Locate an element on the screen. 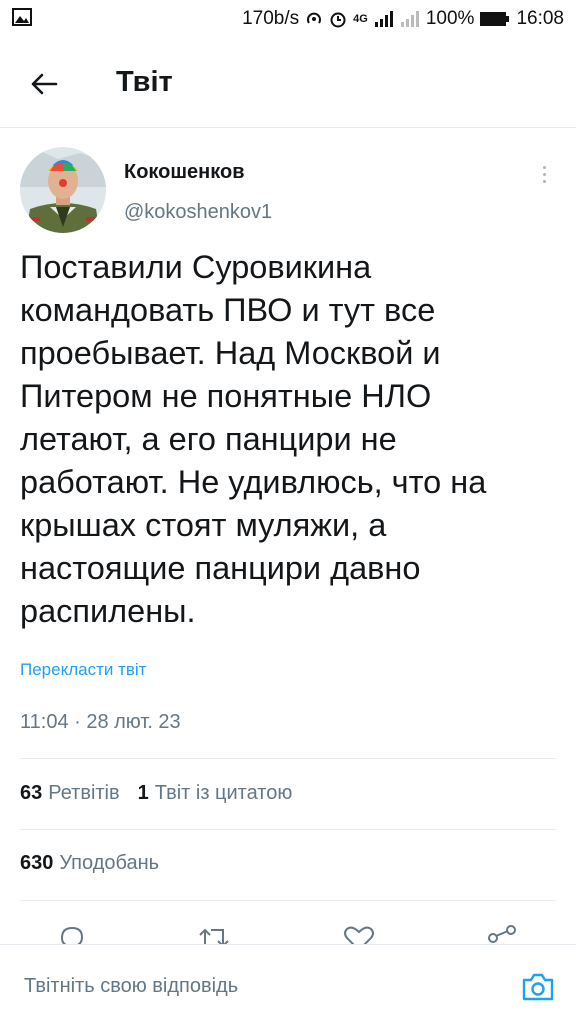 The height and width of the screenshot is (1024, 576). camera-button is located at coordinates (538, 987).